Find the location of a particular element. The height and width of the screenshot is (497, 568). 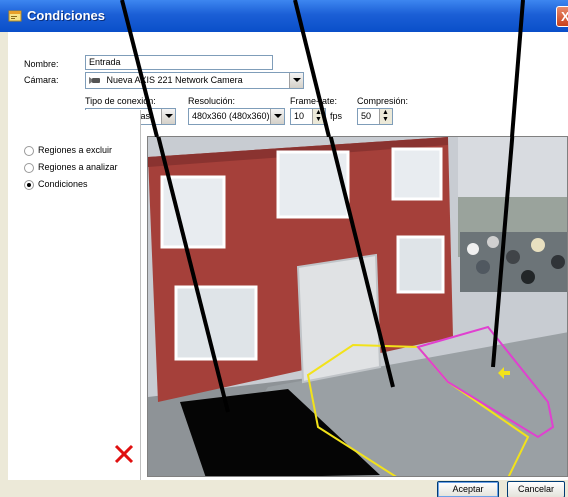

aceptar-label: Aceptar is located at coordinates (468, 489).